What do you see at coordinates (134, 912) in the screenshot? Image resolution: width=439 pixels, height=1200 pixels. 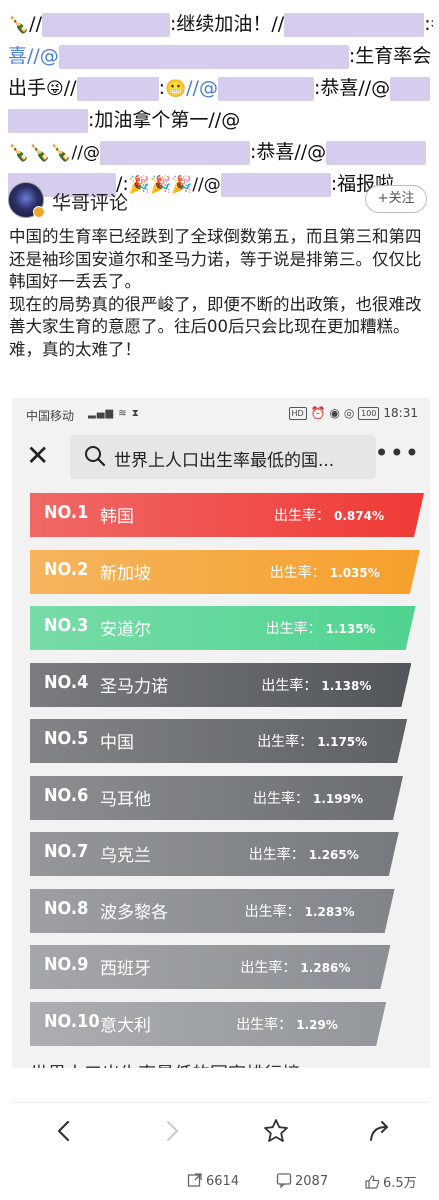 I see `country-name: 波多黎各` at bounding box center [134, 912].